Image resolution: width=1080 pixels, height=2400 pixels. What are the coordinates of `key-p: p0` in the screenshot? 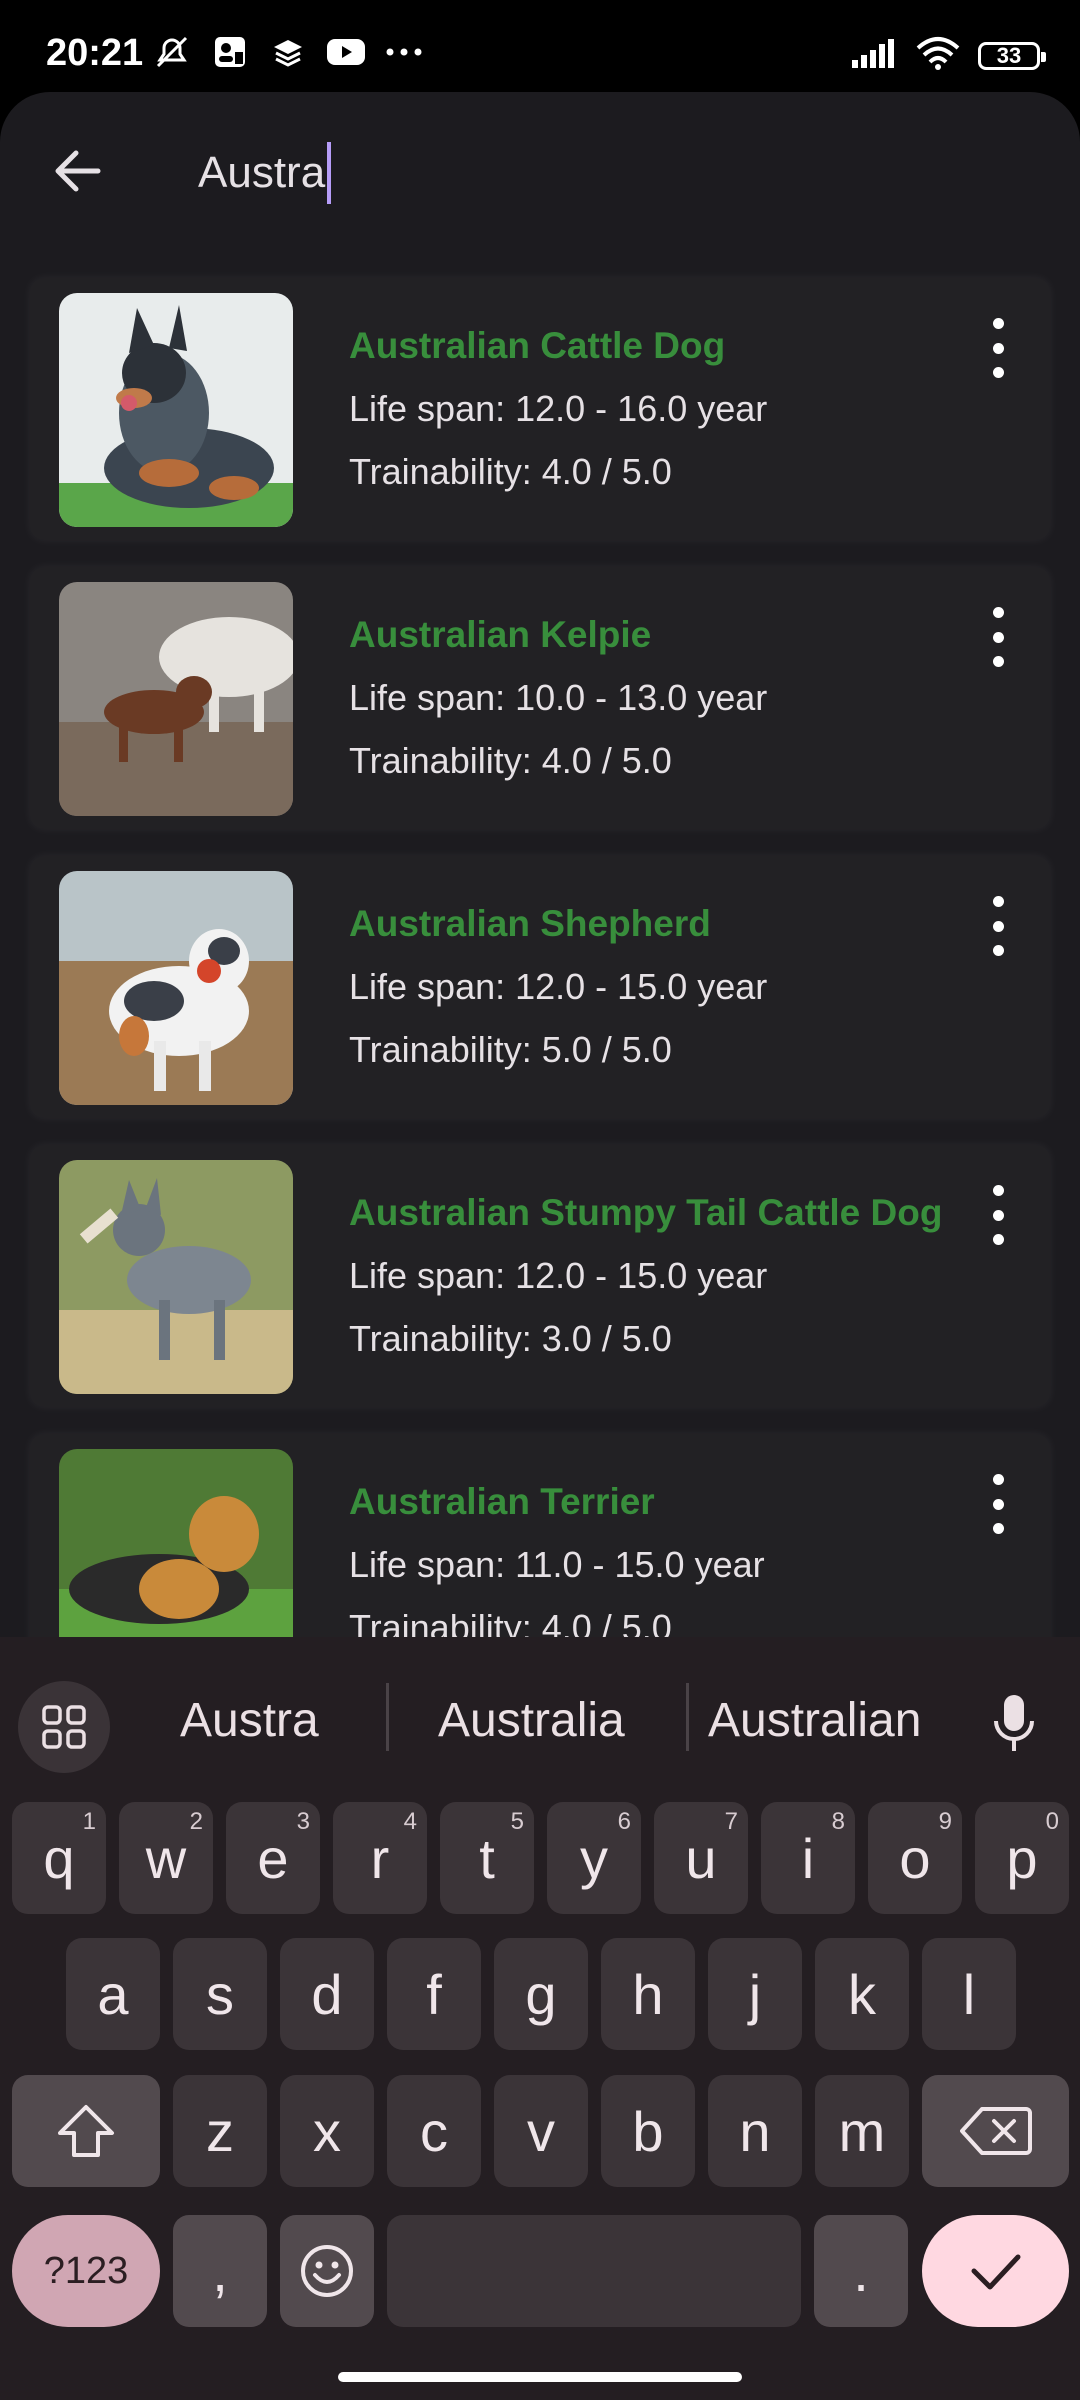 It's located at (1022, 1858).